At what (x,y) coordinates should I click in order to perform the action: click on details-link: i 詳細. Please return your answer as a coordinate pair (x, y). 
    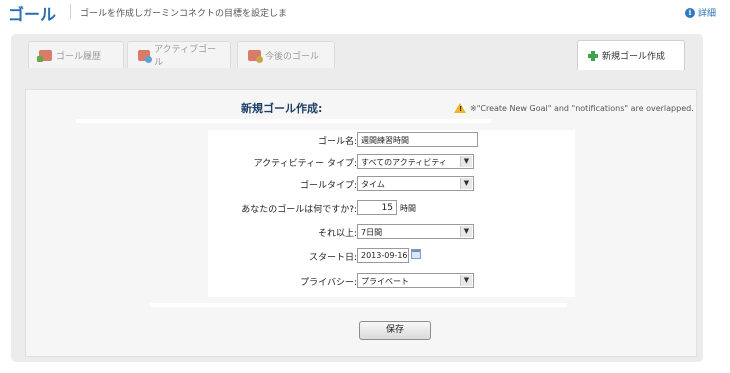
    Looking at the image, I should click on (700, 12).